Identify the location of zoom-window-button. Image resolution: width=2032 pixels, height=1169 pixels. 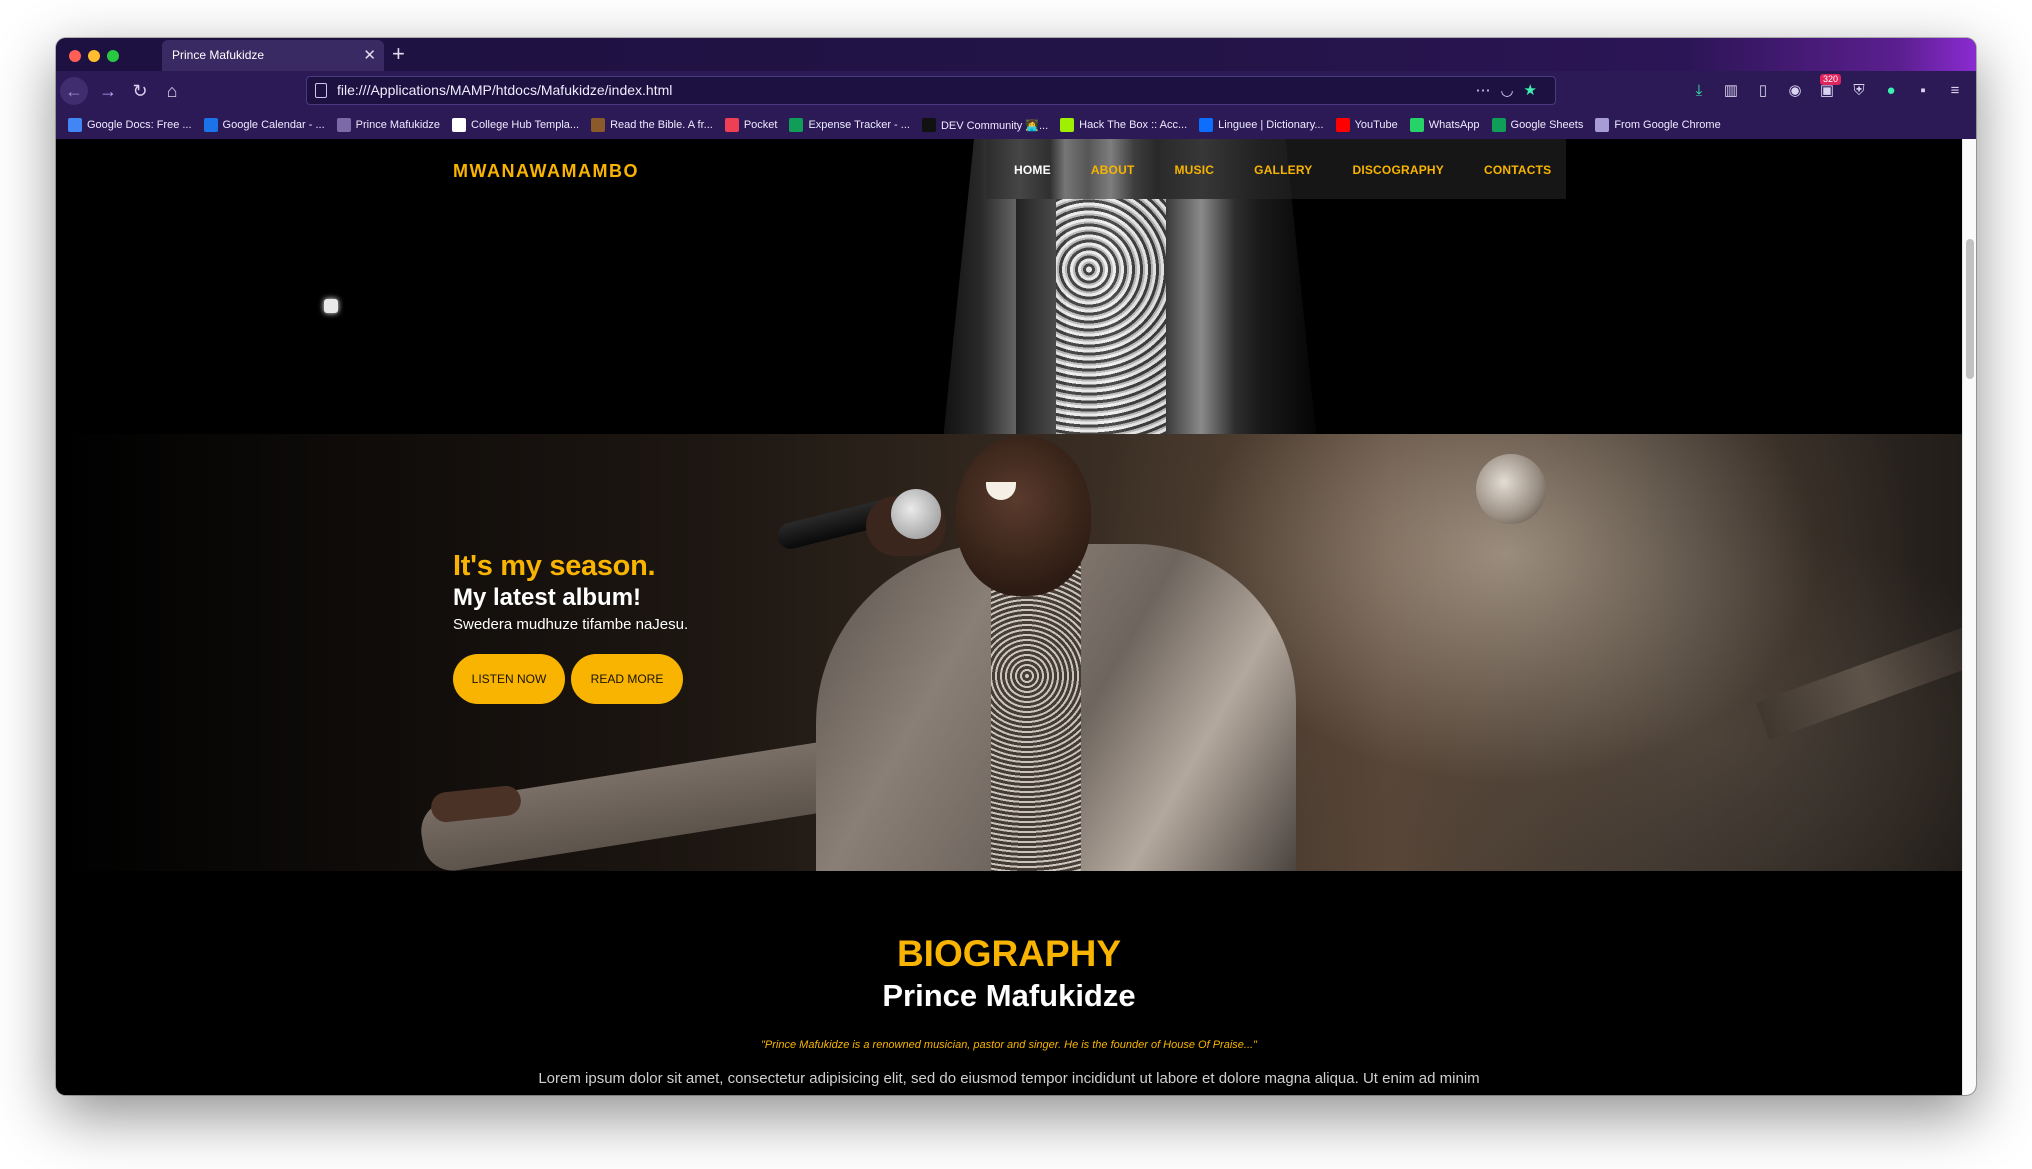
(113, 56).